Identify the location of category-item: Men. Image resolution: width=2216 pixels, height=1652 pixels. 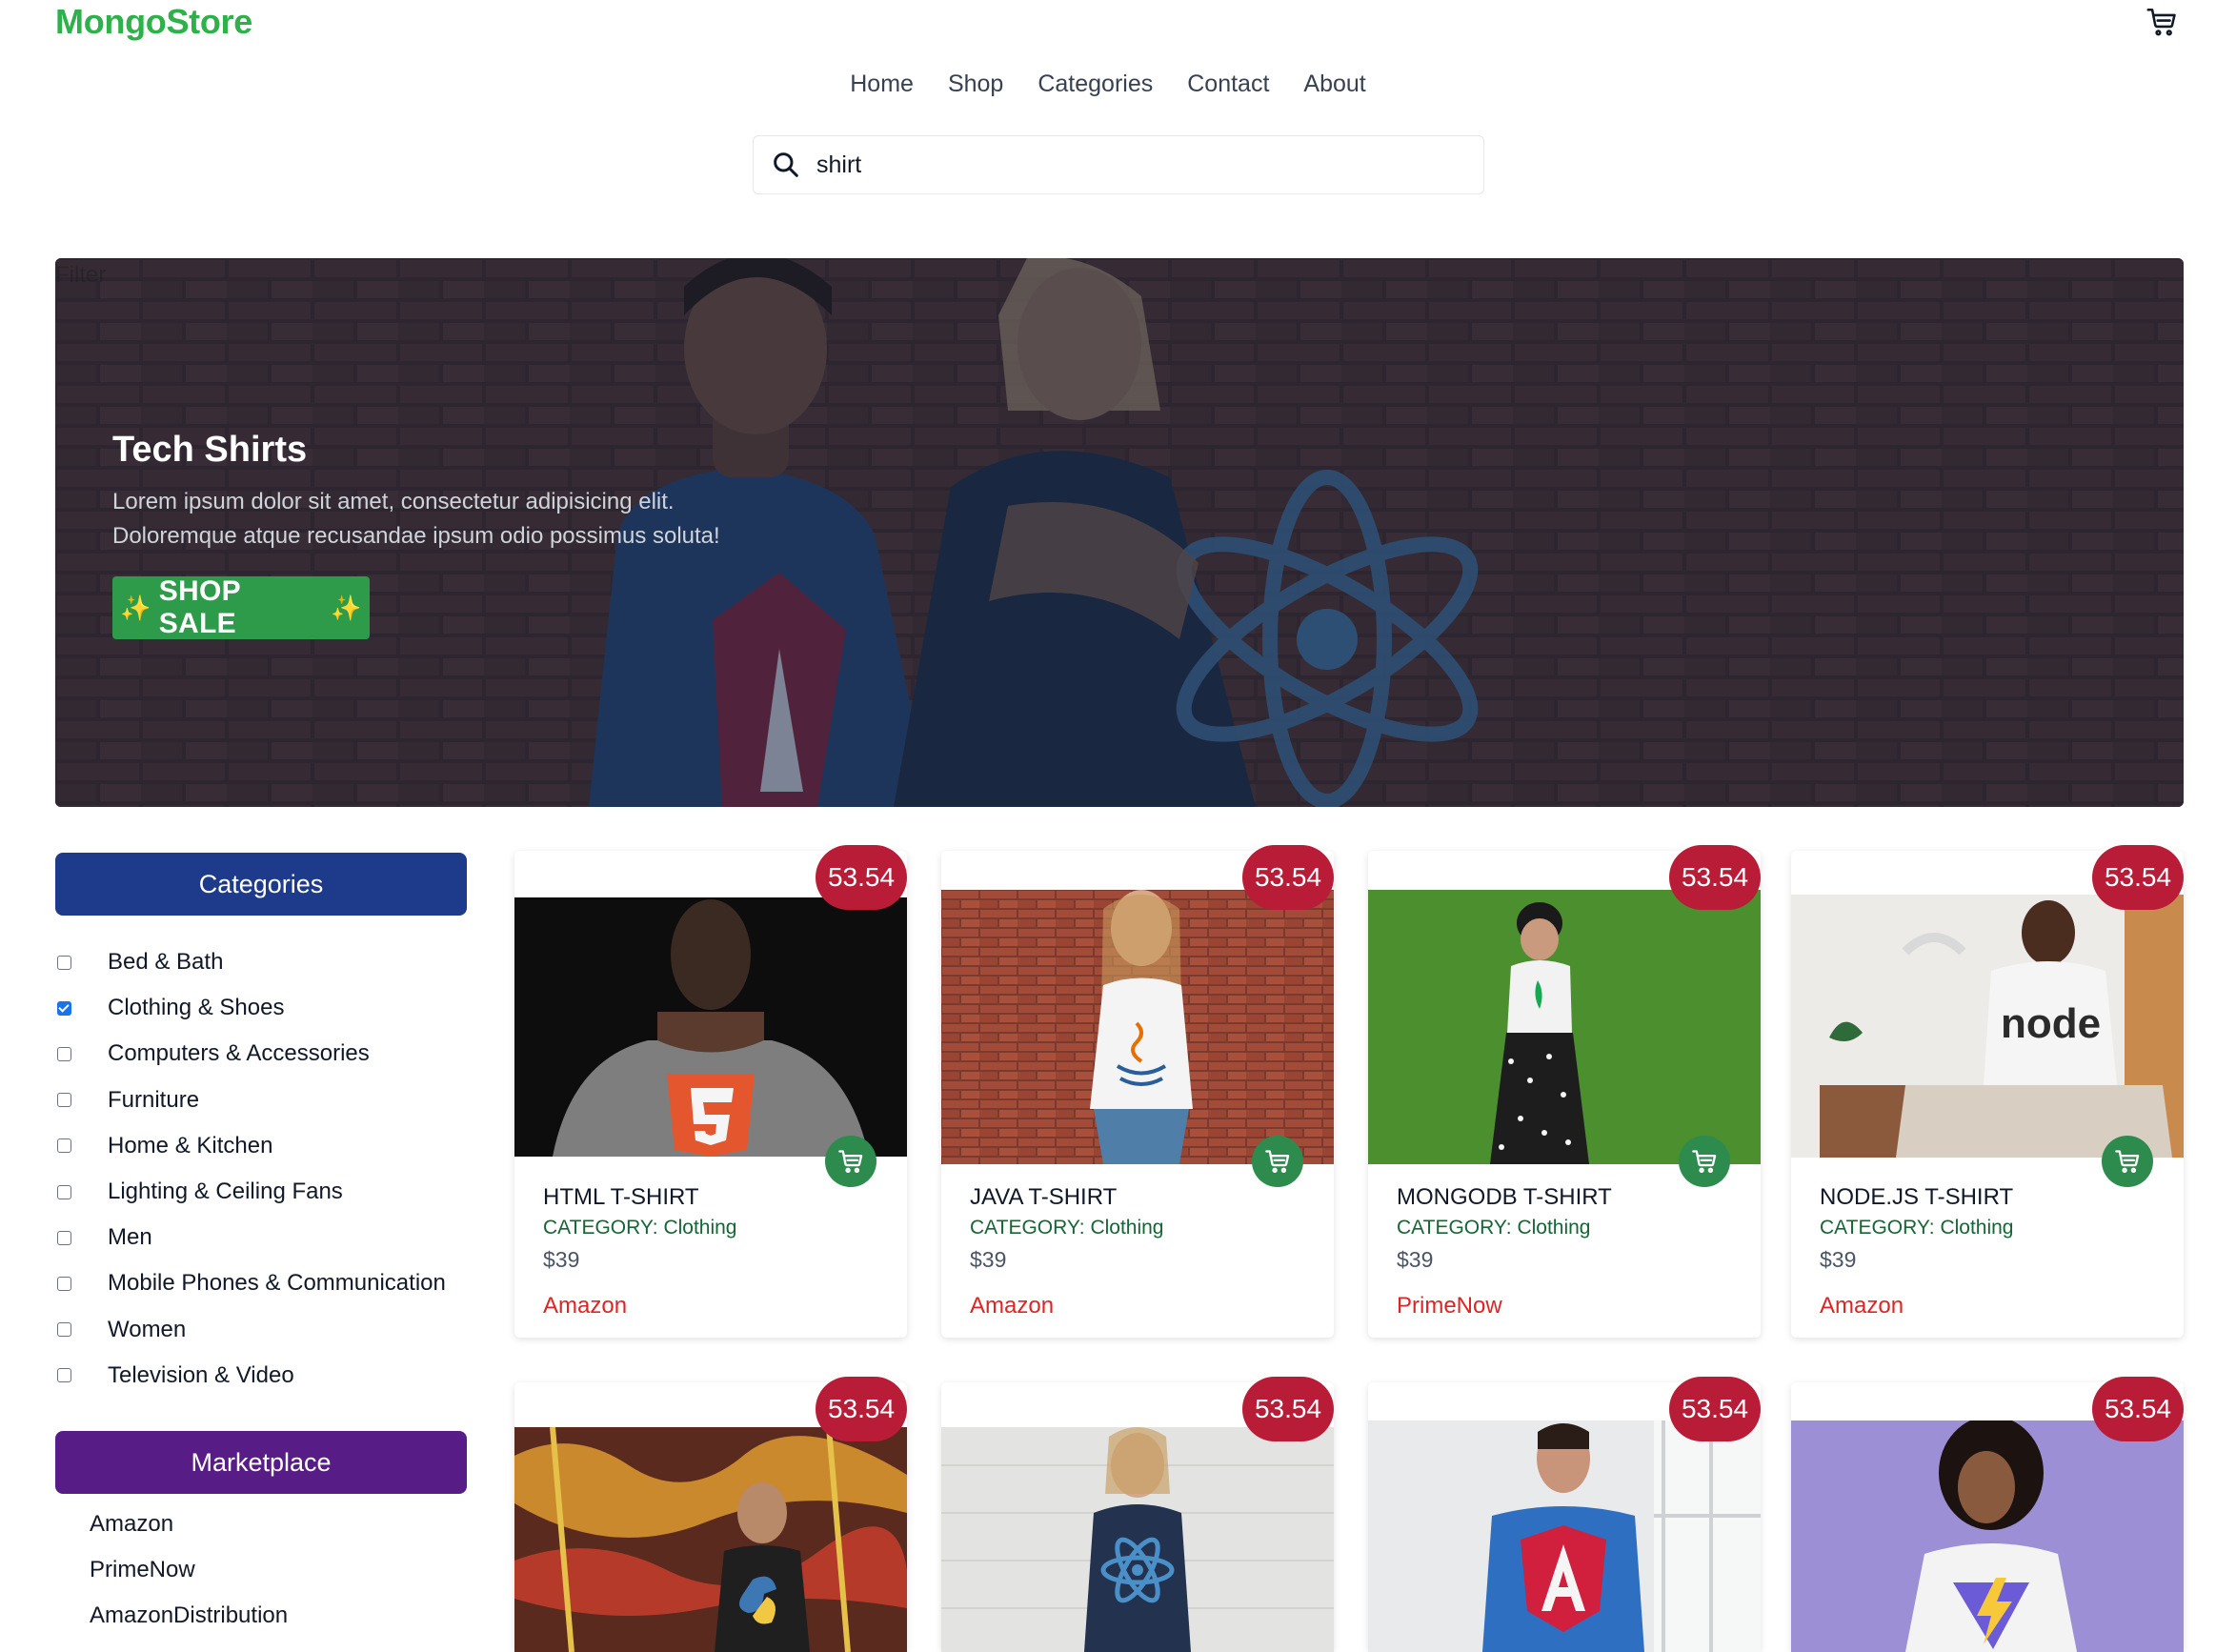
(251, 1237).